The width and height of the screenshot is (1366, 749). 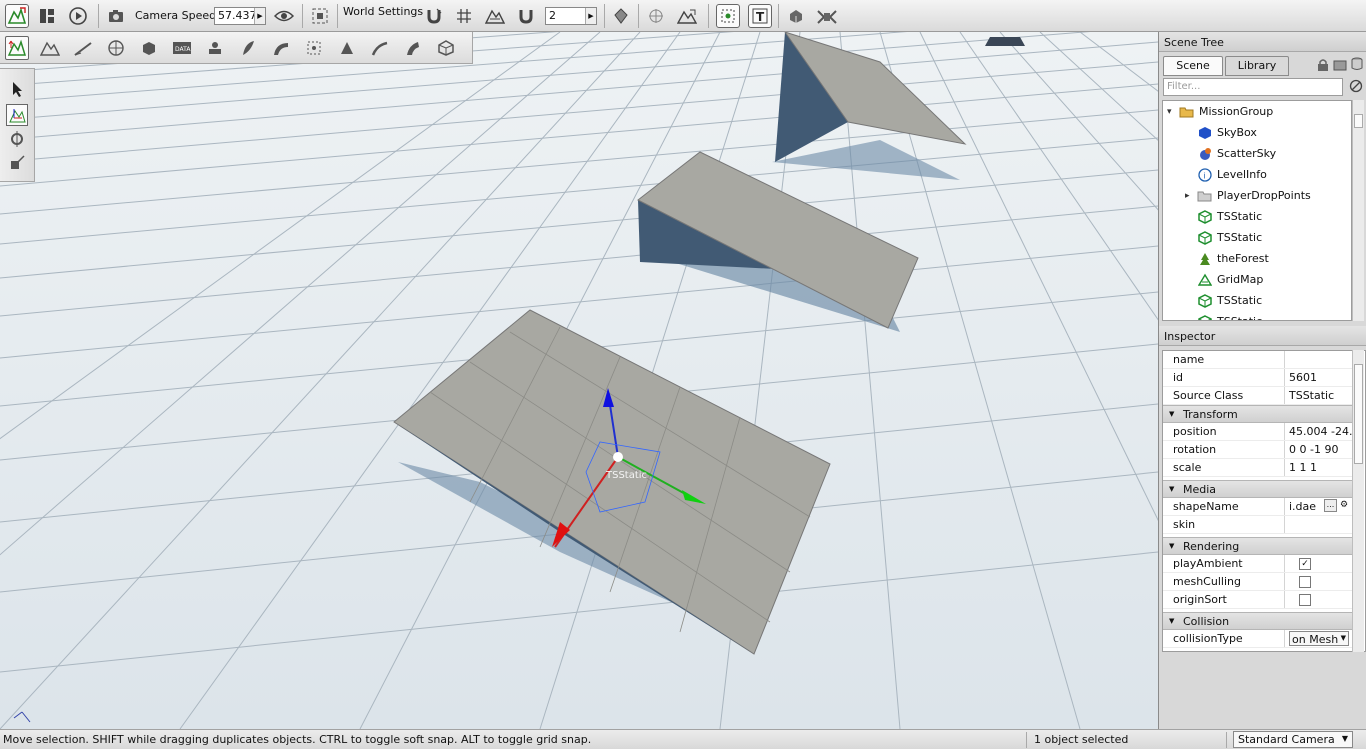 I want to click on tree-item: ScatterSky, so click(x=1257, y=153).